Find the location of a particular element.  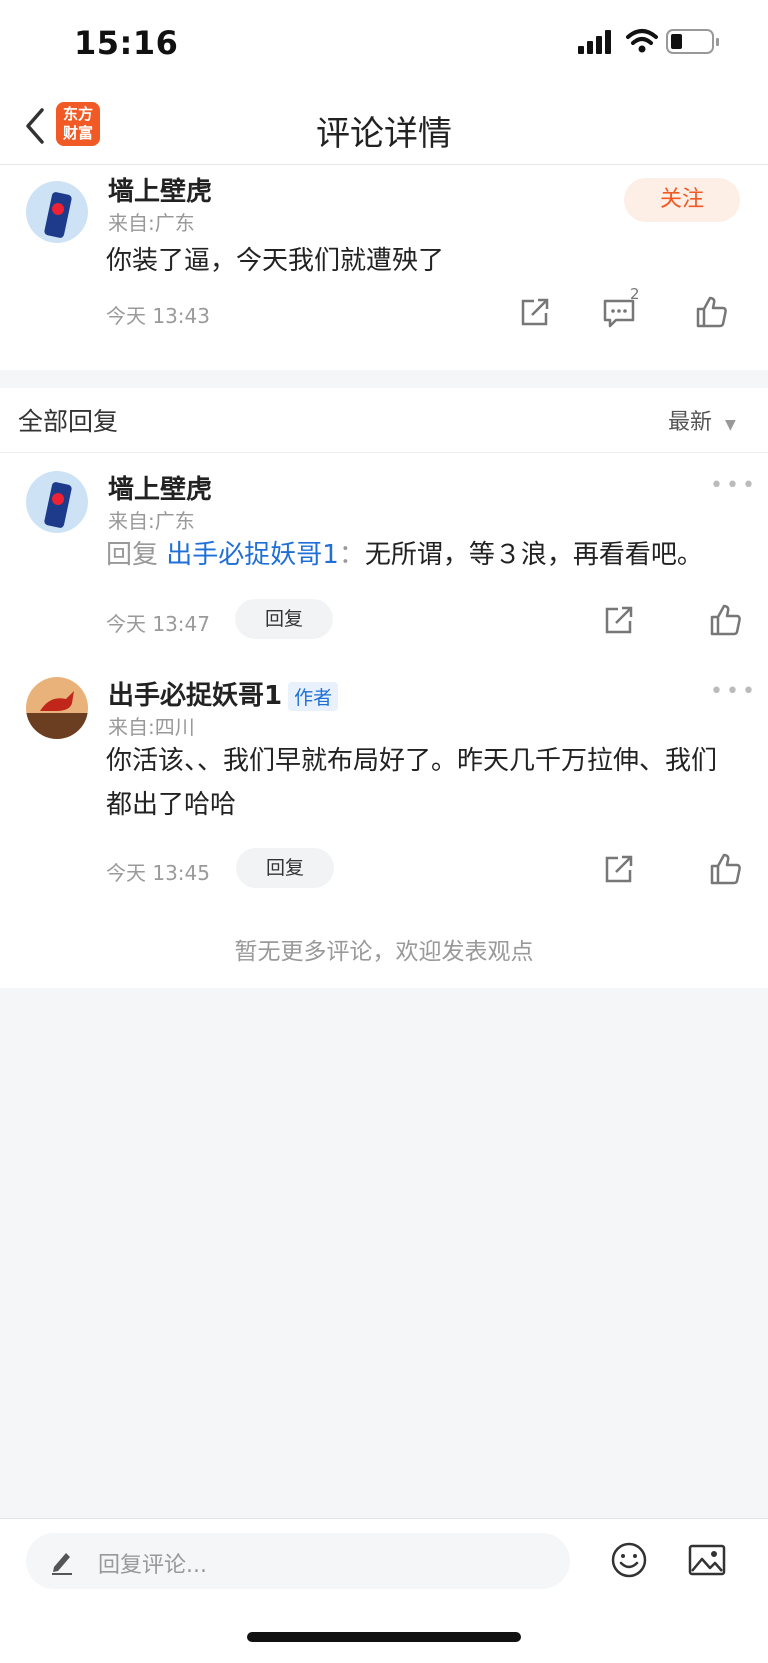

replies-title: 全部回复 is located at coordinates (68, 421).